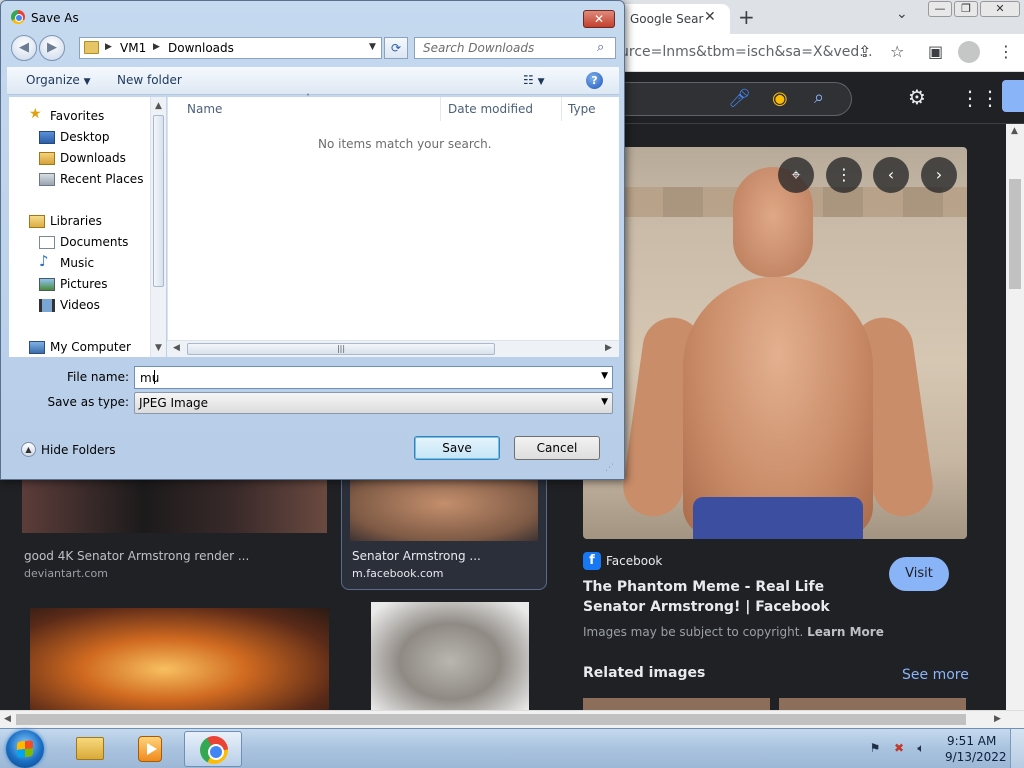 The height and width of the screenshot is (768, 1024). Describe the element at coordinates (935, 51) in the screenshot. I see `side-panel-icon: ▣` at that location.